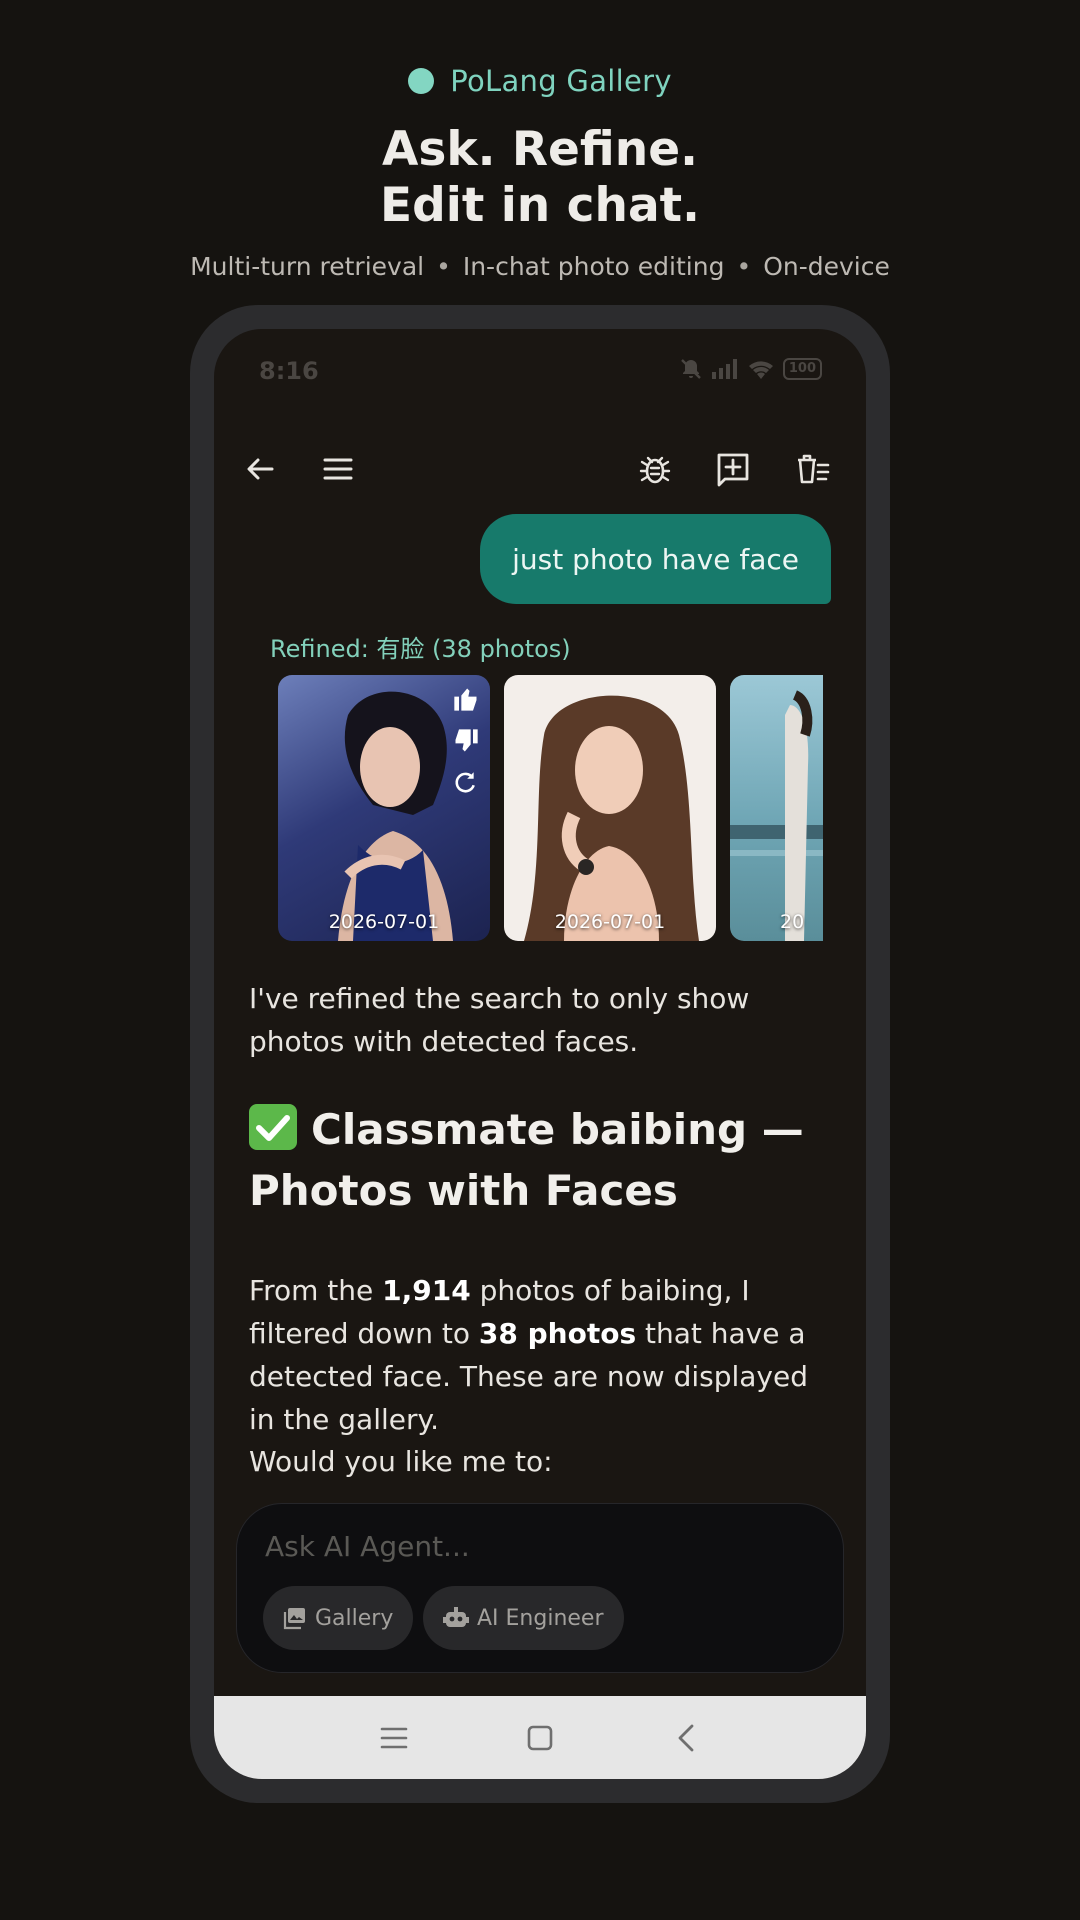 This screenshot has width=1080, height=1920. What do you see at coordinates (260, 469) in the screenshot?
I see `back-arrow-icon` at bounding box center [260, 469].